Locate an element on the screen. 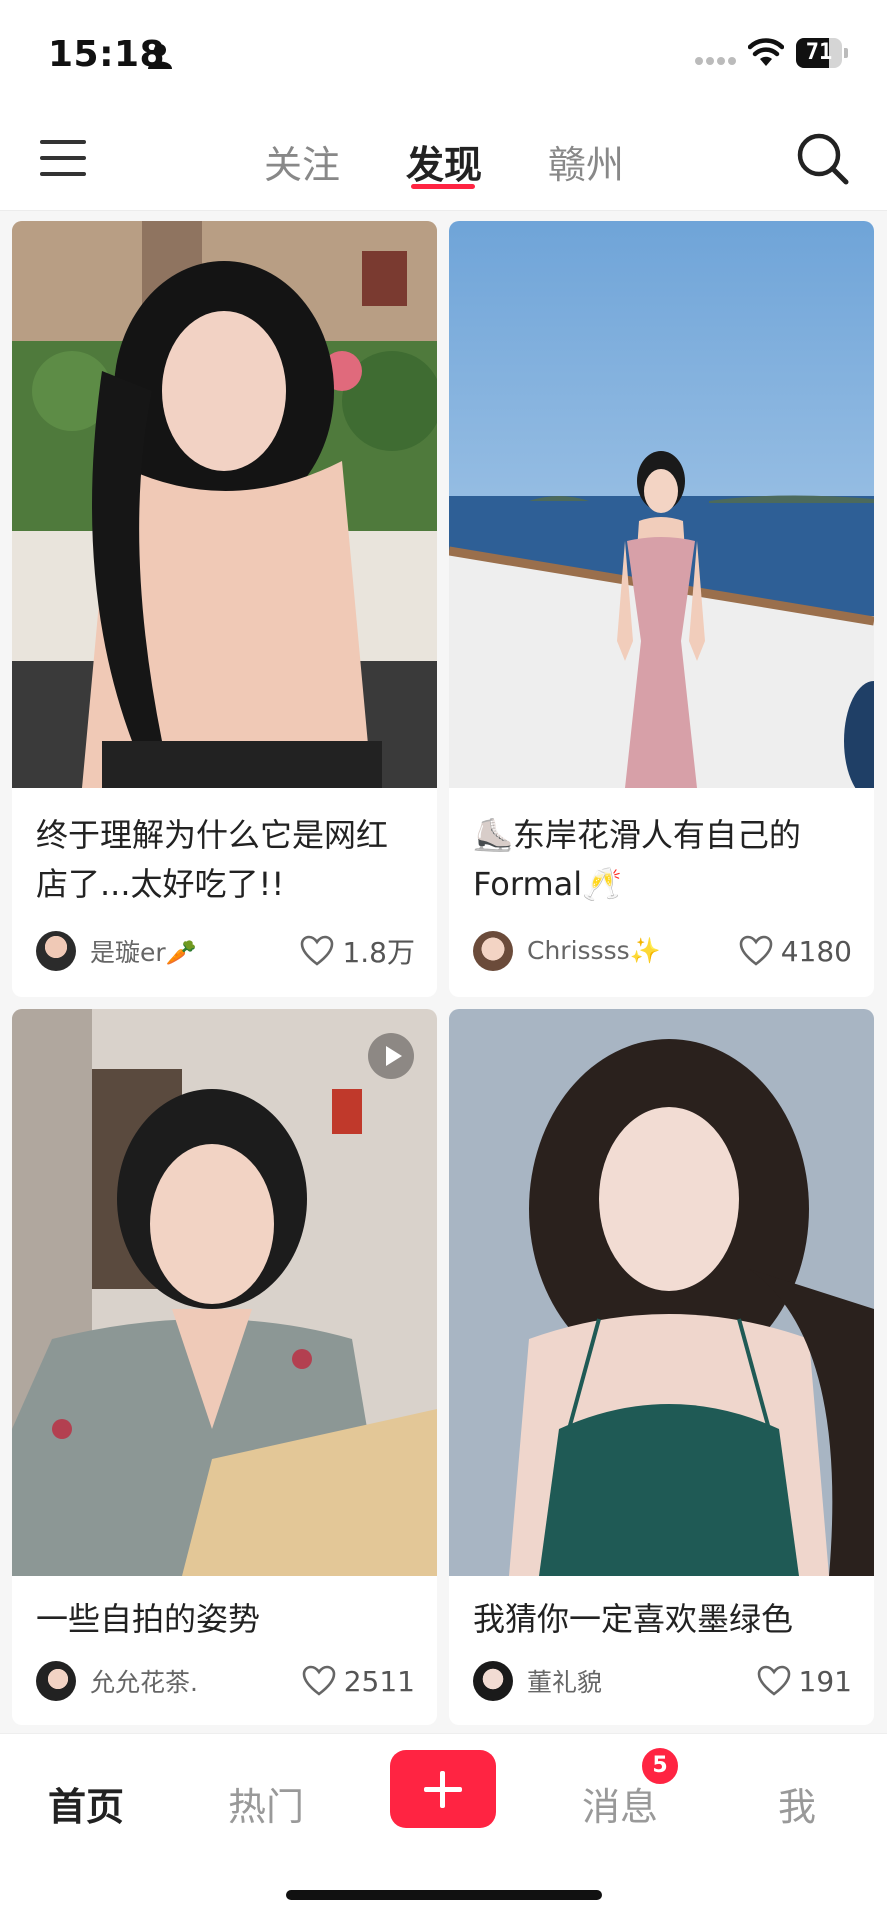 The image size is (887, 1921). author-name: 董礼貌 is located at coordinates (565, 1682).